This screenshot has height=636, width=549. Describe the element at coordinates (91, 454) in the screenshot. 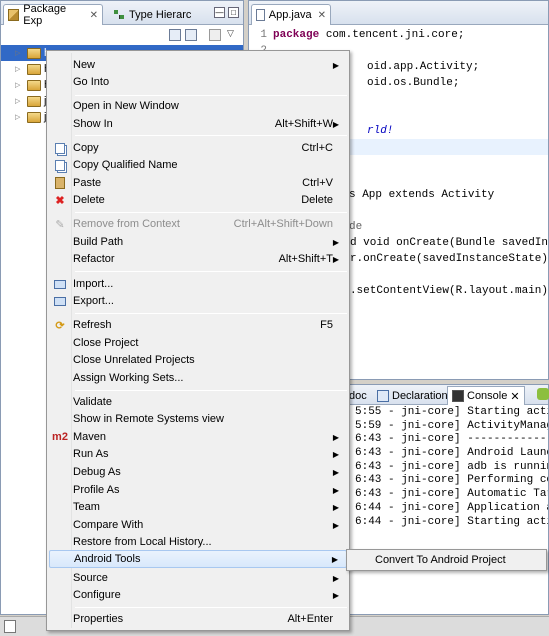

I see `menu-item-label: Run As` at that location.